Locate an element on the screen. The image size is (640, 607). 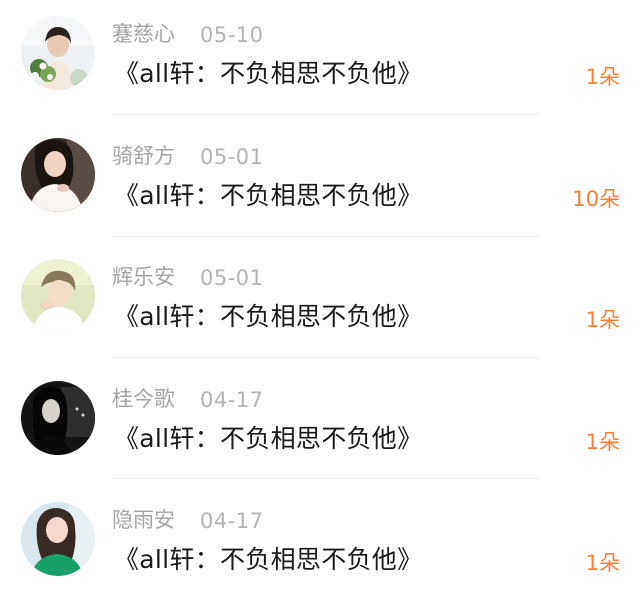
avatar-woman-dark-icon is located at coordinates (58, 418).